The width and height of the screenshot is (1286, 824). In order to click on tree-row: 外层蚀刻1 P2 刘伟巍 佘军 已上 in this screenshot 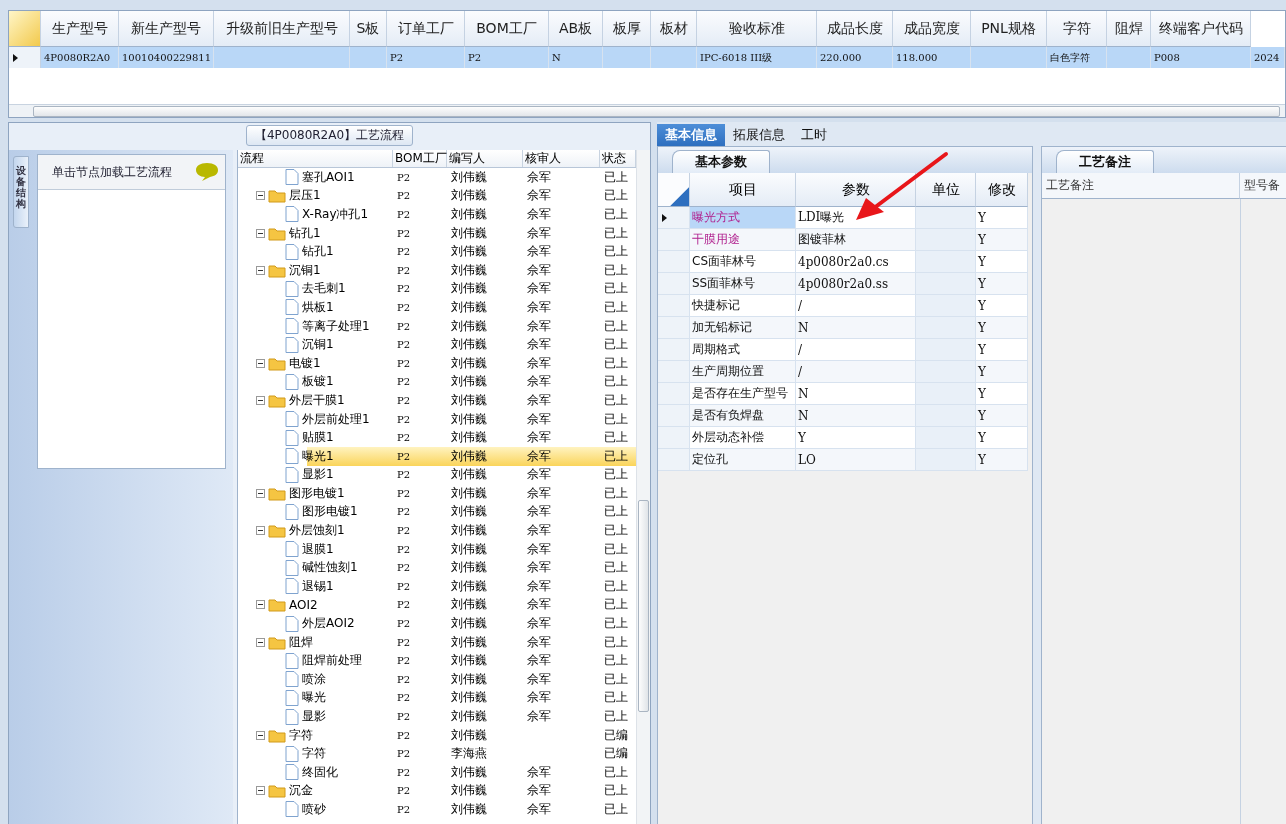, I will do `click(437, 530)`.